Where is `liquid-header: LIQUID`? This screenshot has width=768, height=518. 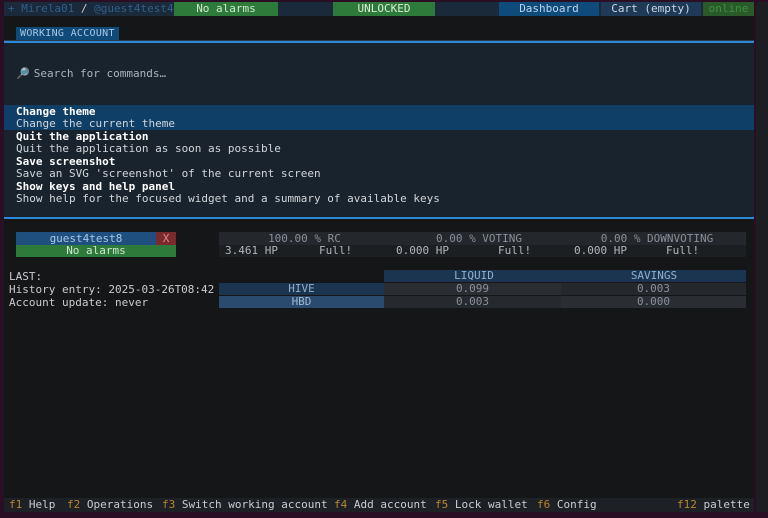 liquid-header: LIQUID is located at coordinates (474, 275).